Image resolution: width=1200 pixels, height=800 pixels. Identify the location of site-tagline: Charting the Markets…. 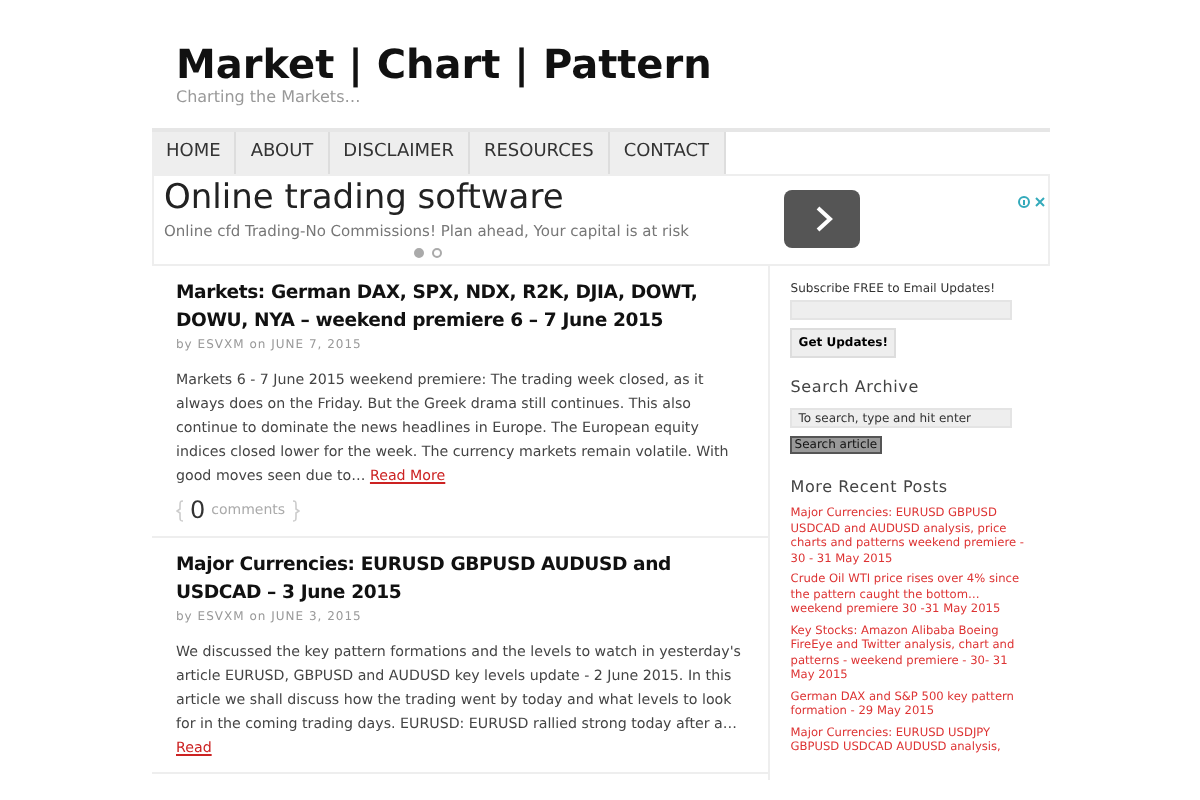
(269, 97).